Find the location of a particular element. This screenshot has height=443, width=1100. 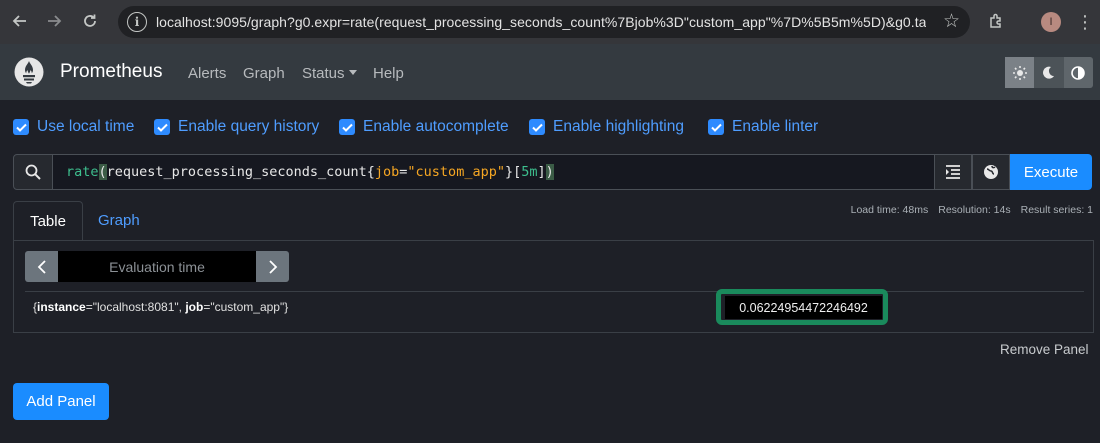

tab-table: Table is located at coordinates (48, 221).